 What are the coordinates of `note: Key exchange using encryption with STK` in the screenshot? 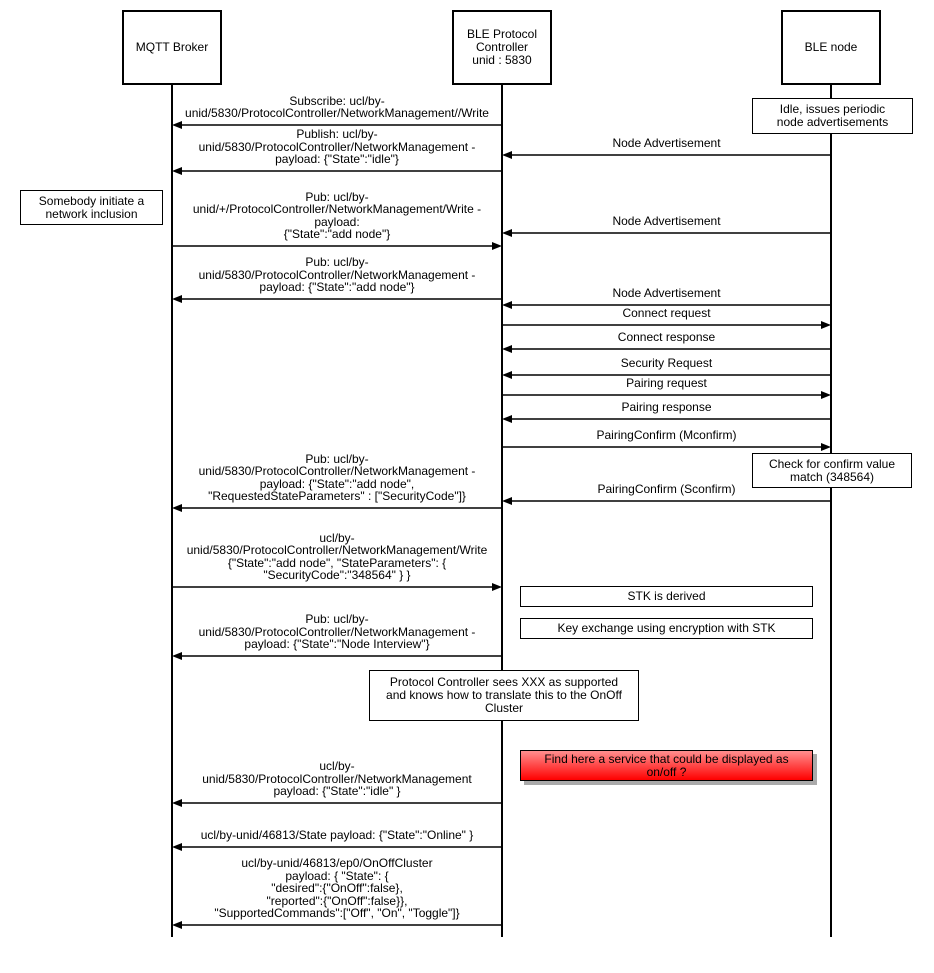 It's located at (666, 628).